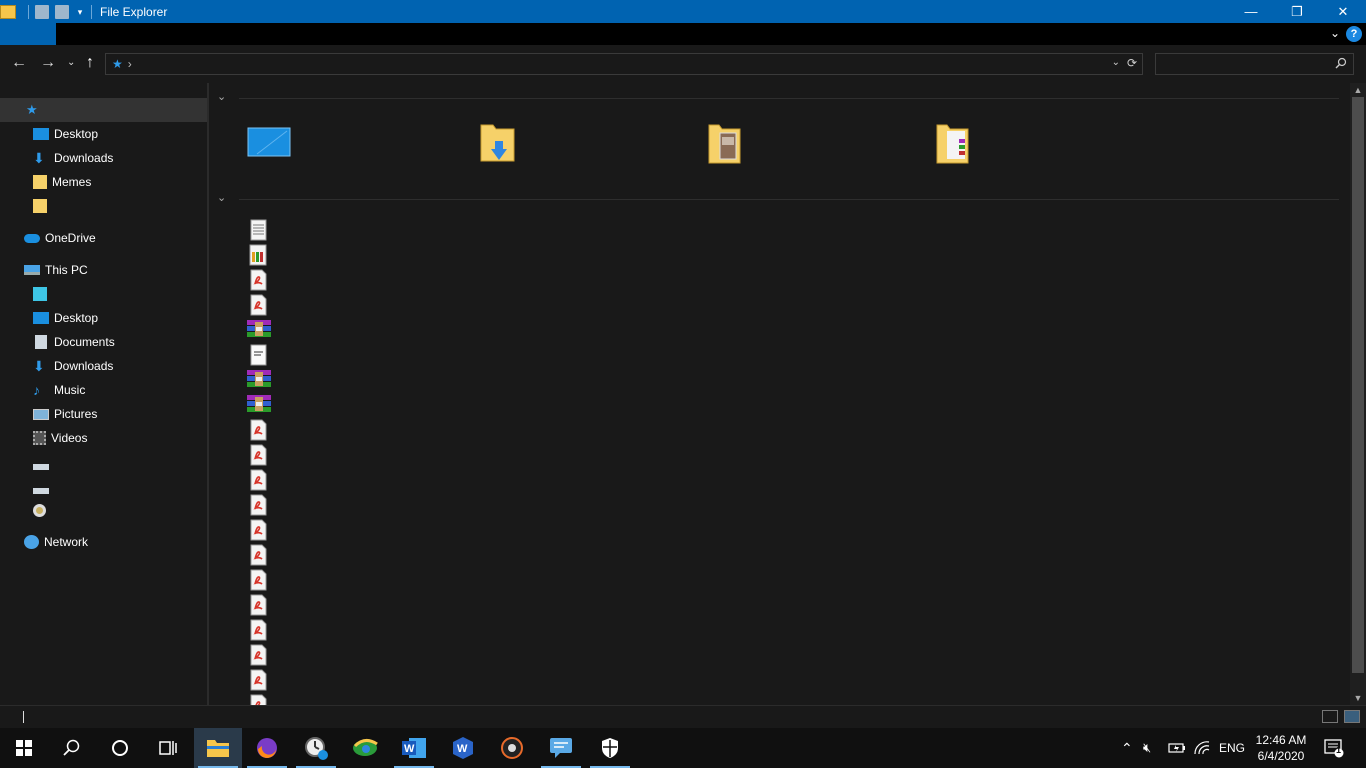 The image size is (1366, 768). Describe the element at coordinates (103, 206) in the screenshot. I see `sidebar-item-folder` at that location.